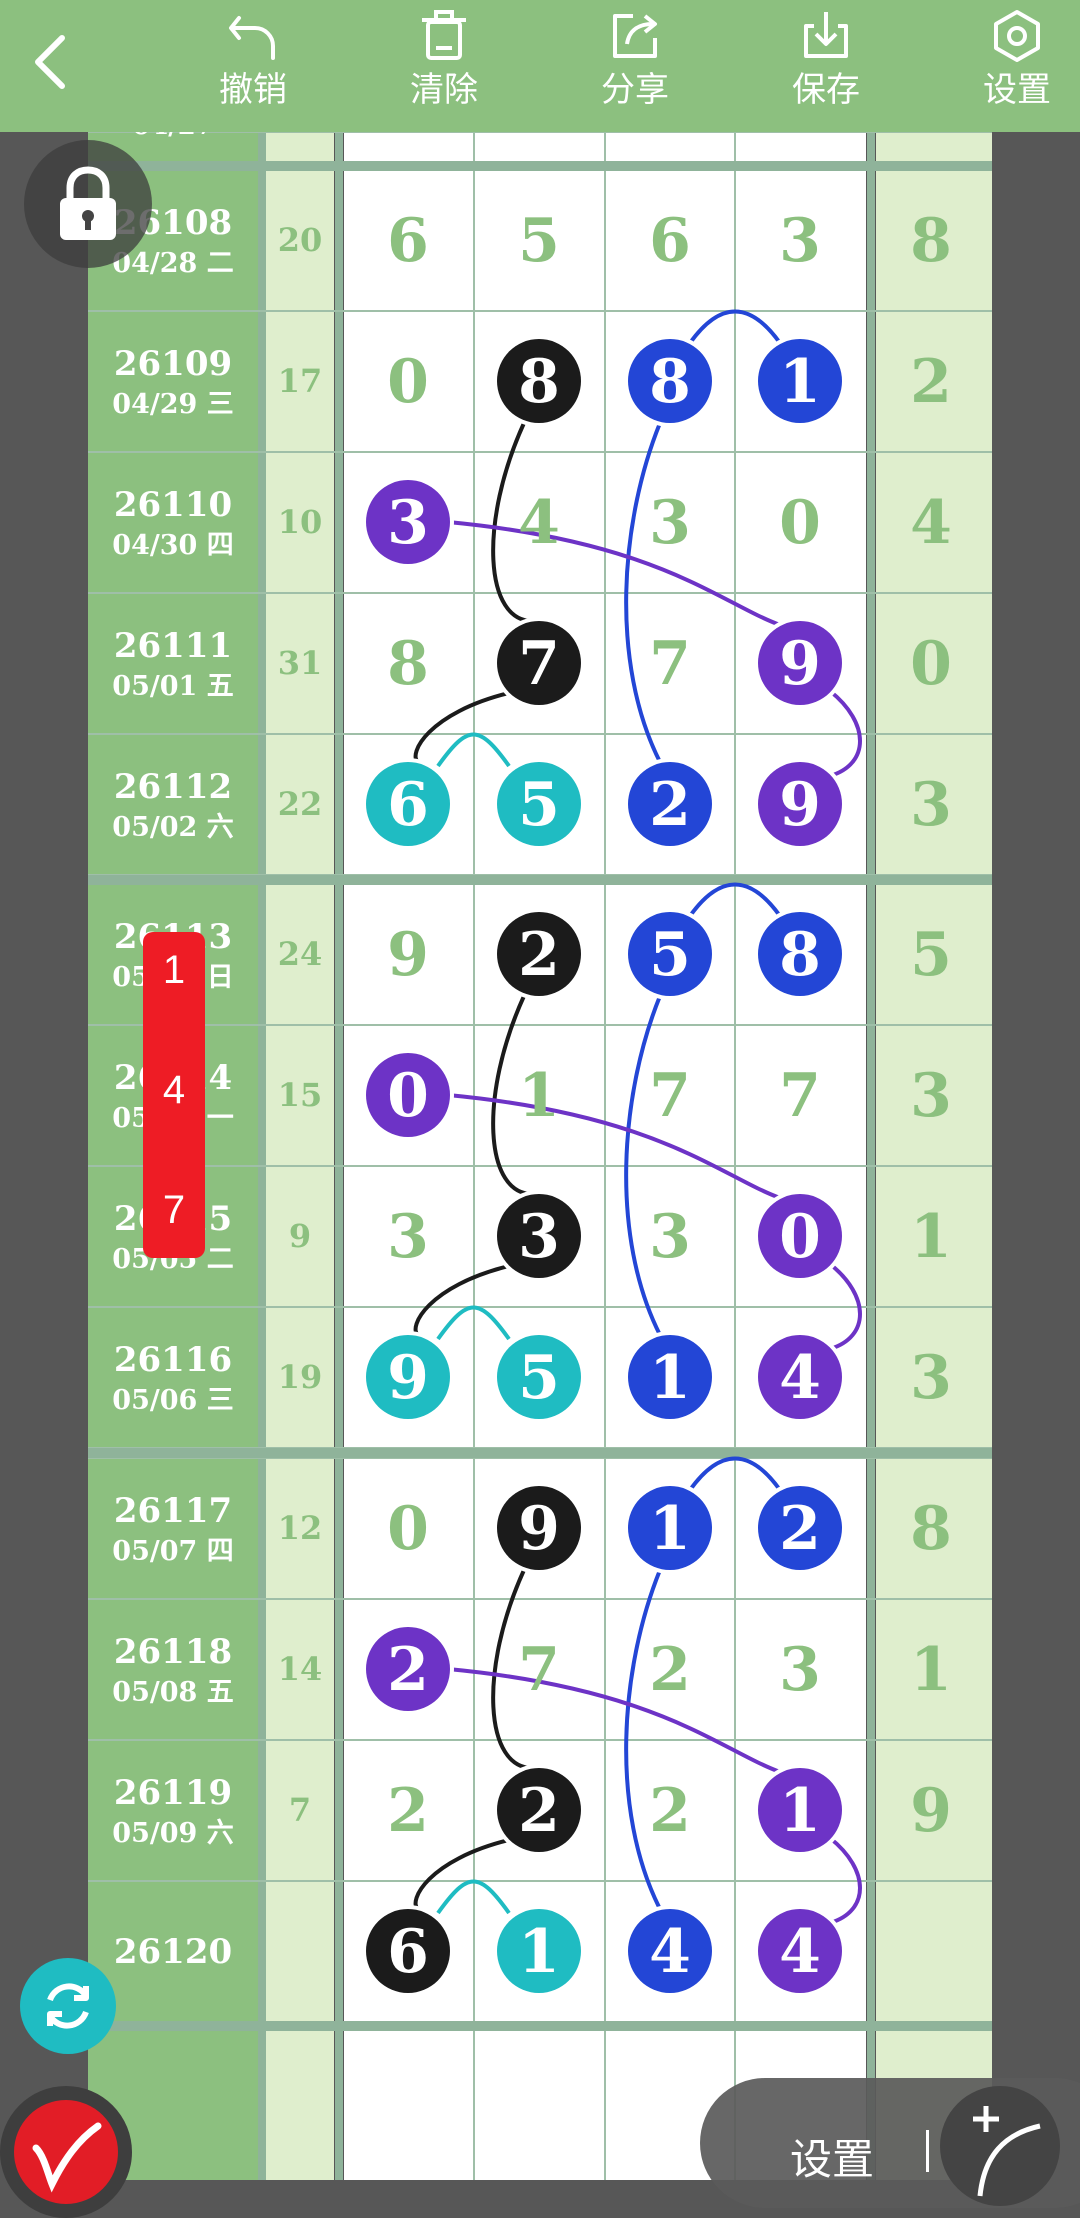  Describe the element at coordinates (934, 1156) in the screenshot. I see `last-column-bg` at that location.